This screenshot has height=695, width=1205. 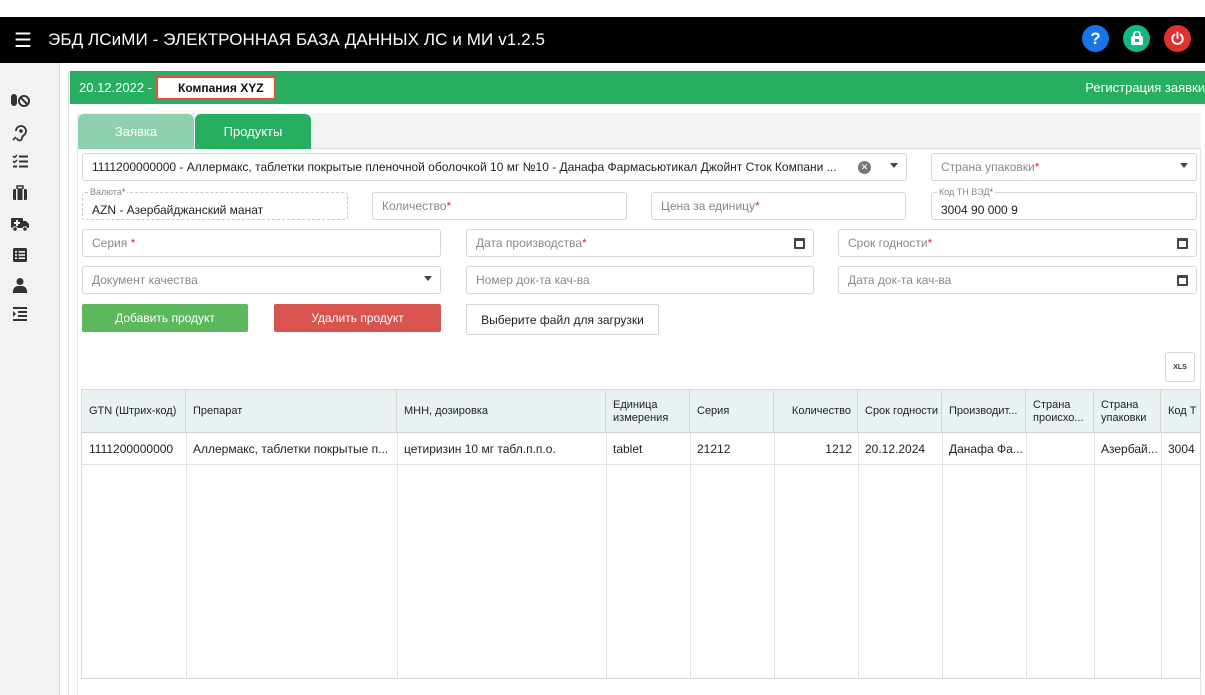 What do you see at coordinates (988, 167) in the screenshot?
I see `packing-country-placeholder: Страна упаковки` at bounding box center [988, 167].